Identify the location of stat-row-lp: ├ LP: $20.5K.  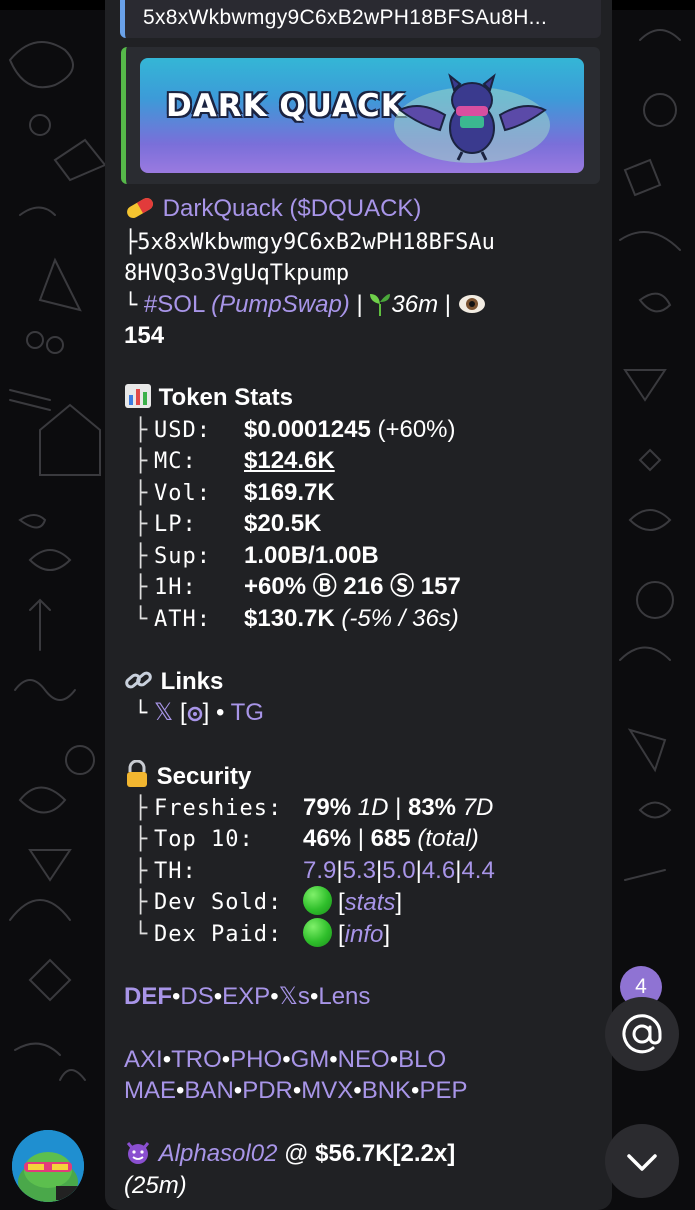
(228, 523).